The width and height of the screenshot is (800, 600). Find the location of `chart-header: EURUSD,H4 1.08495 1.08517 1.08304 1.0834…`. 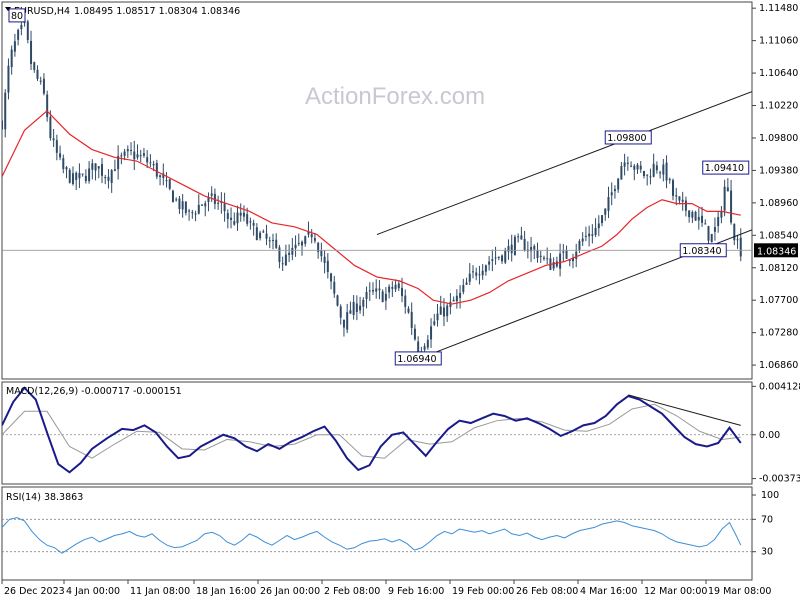

chart-header: EURUSD,H4 1.08495 1.08517 1.08304 1.0834… is located at coordinates (122, 11).